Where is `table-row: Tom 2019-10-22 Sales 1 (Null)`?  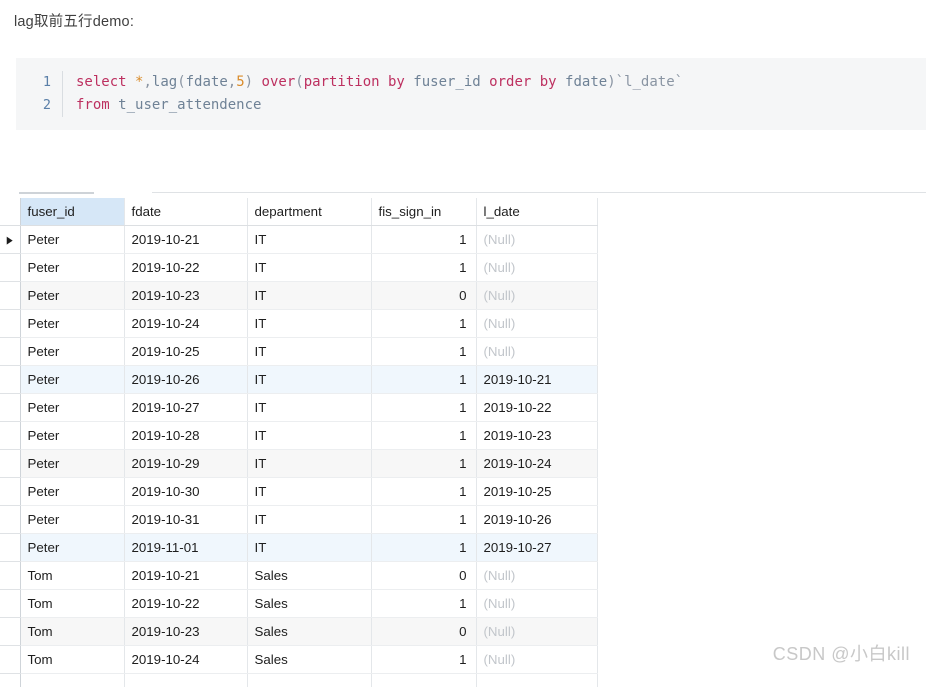 table-row: Tom 2019-10-22 Sales 1 (Null) is located at coordinates (299, 603).